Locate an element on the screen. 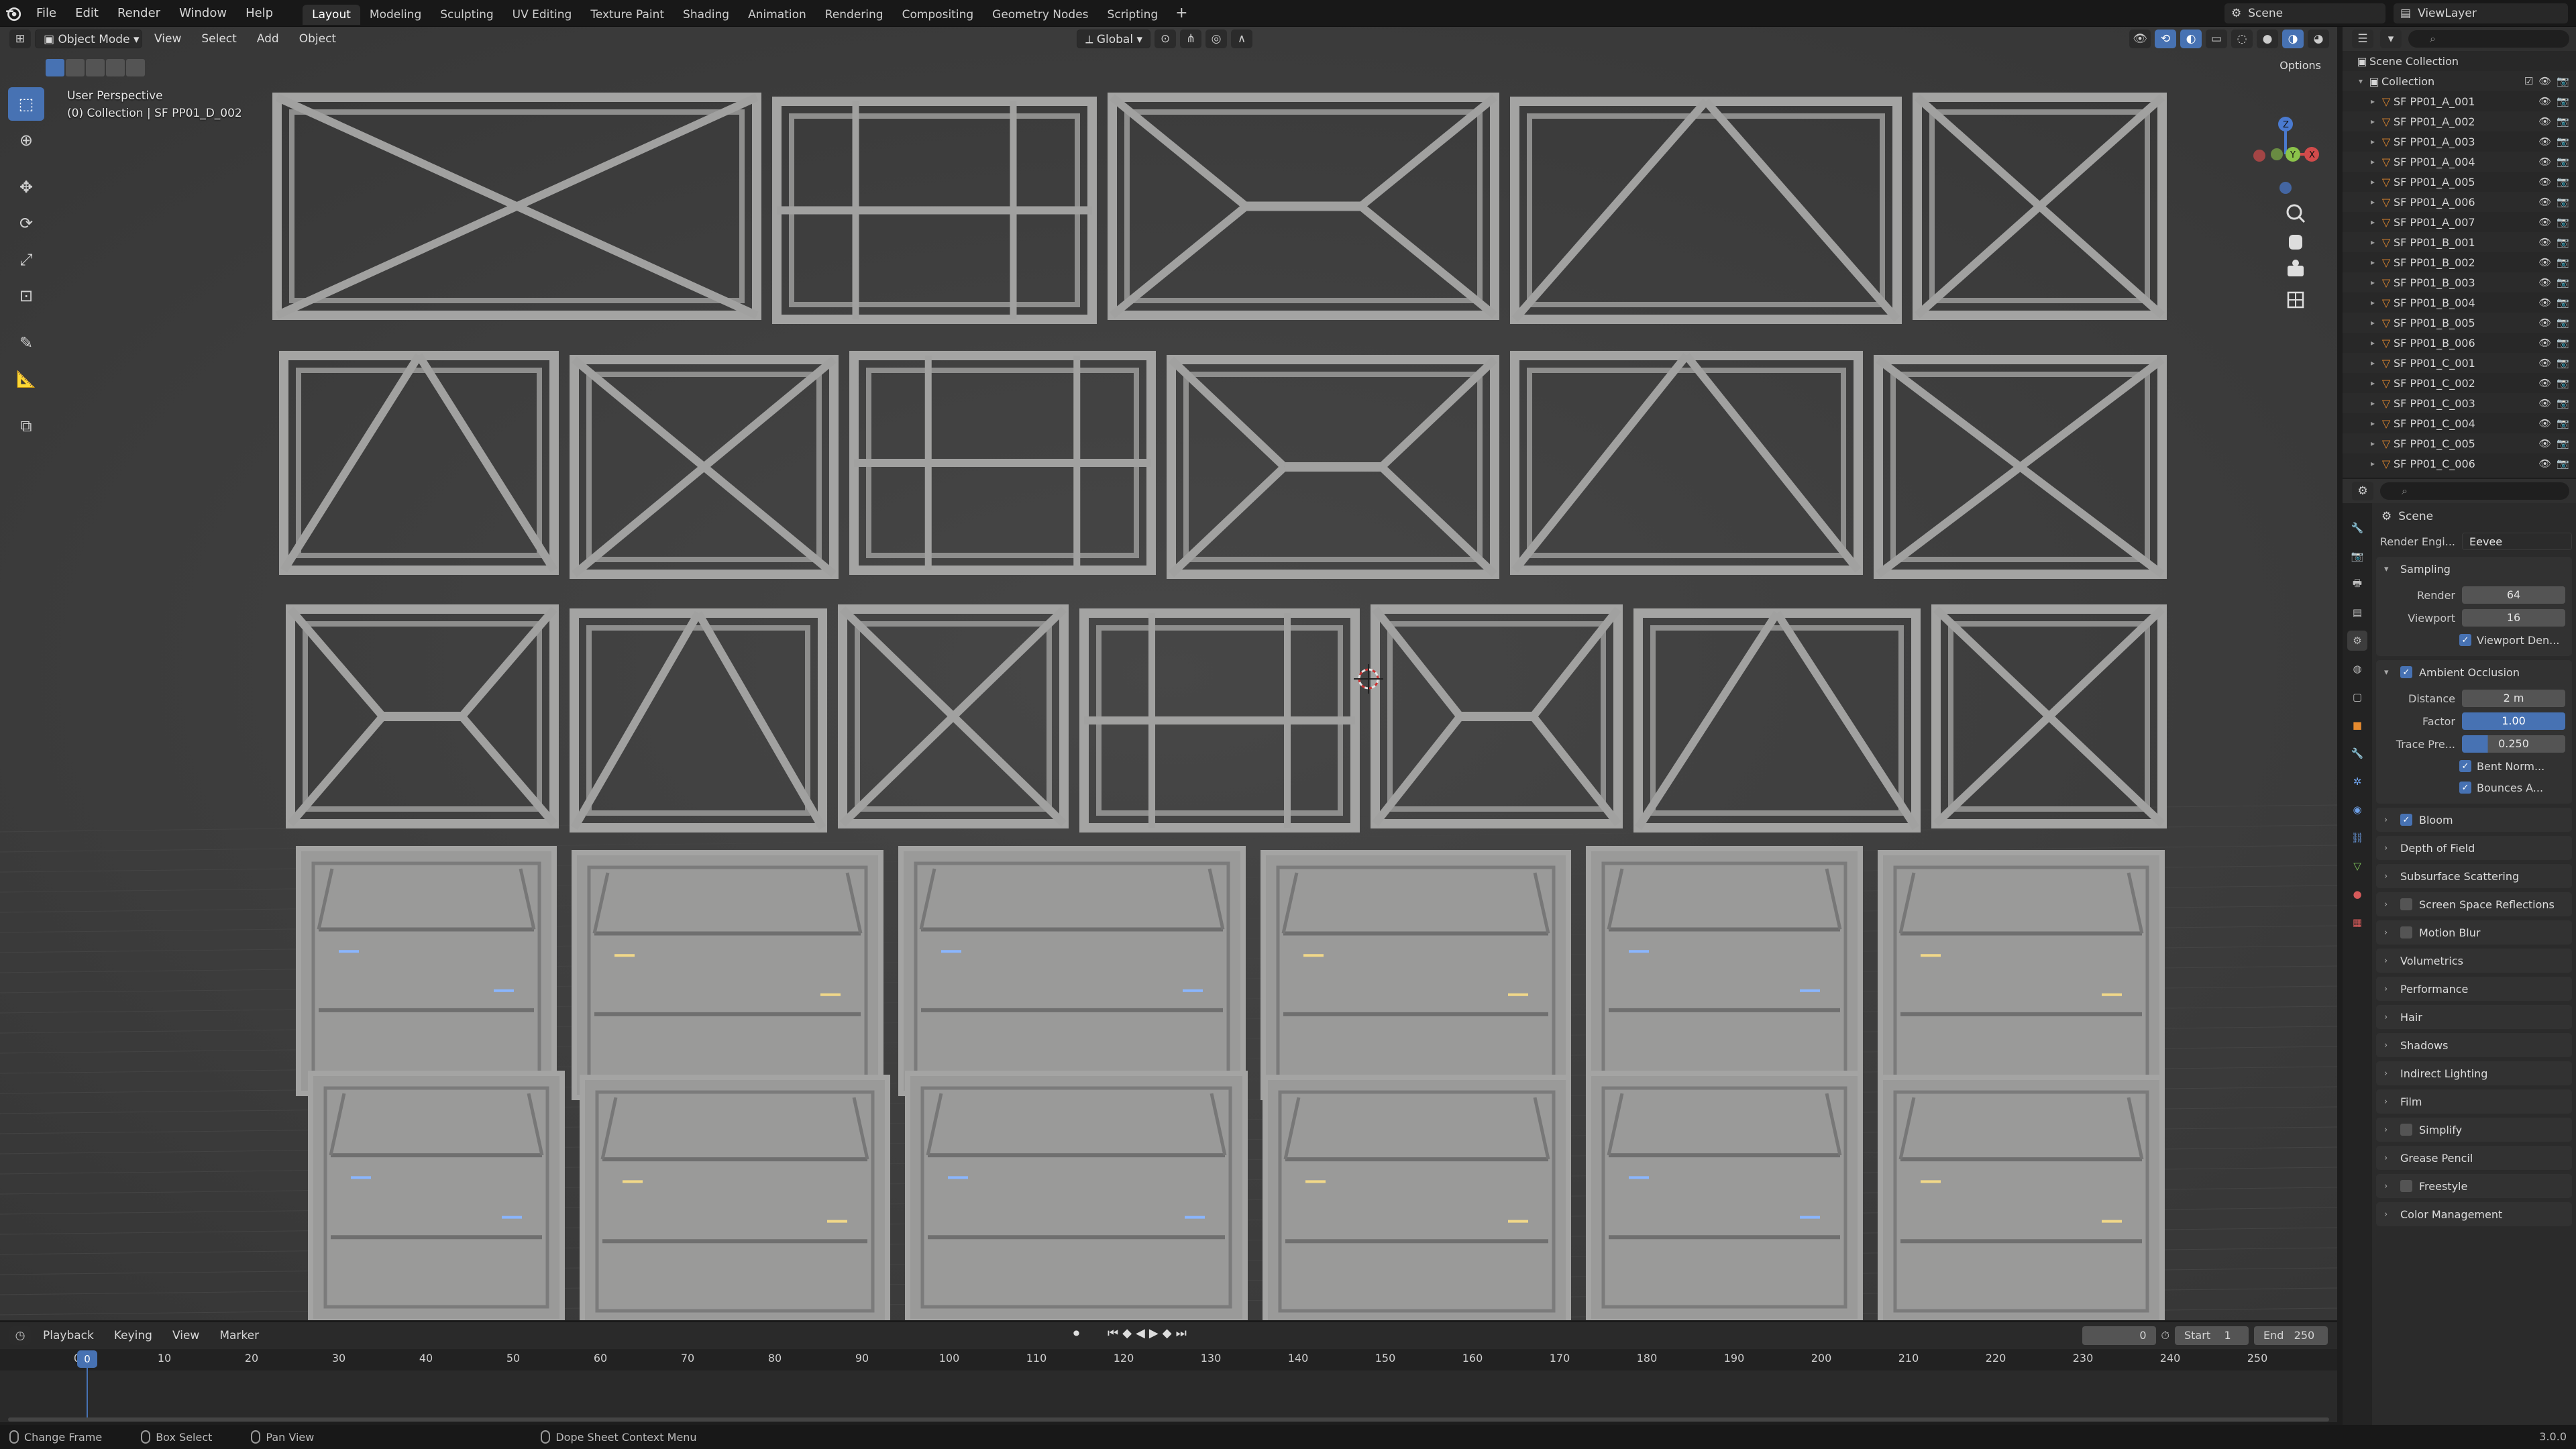  xray-icon: ▭ is located at coordinates (2216, 39).